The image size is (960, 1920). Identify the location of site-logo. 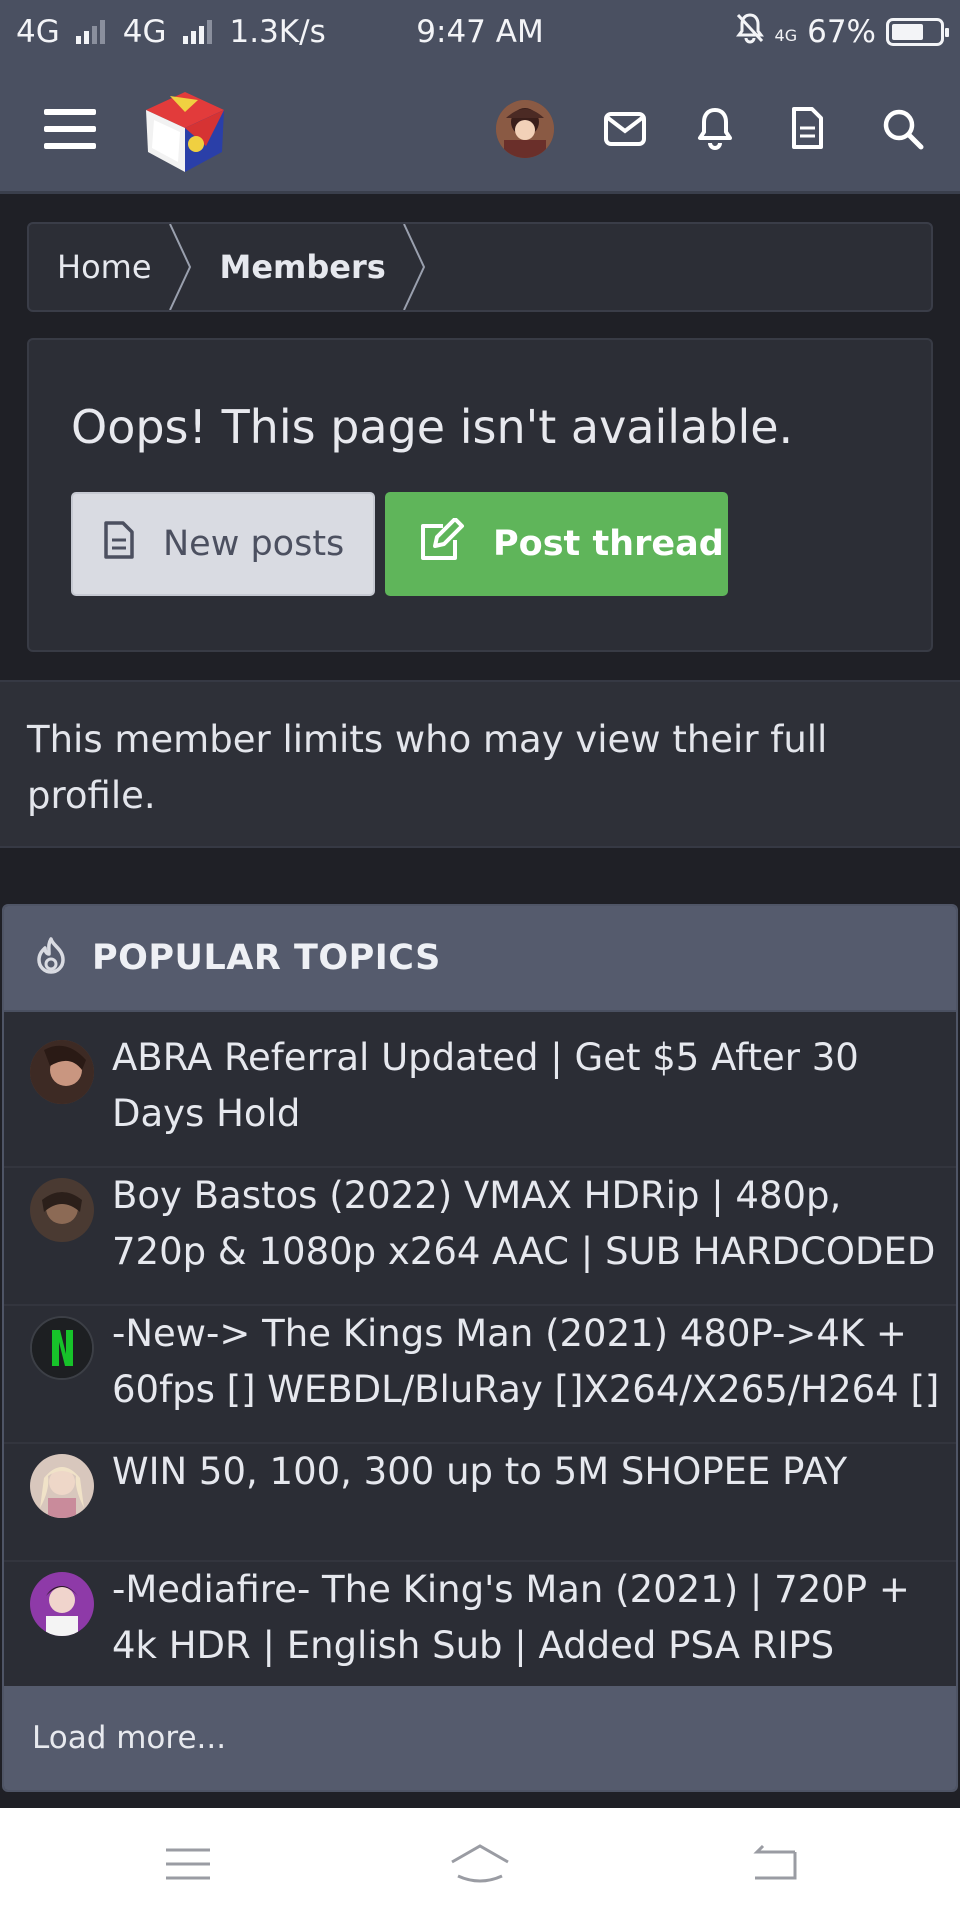
(185, 131).